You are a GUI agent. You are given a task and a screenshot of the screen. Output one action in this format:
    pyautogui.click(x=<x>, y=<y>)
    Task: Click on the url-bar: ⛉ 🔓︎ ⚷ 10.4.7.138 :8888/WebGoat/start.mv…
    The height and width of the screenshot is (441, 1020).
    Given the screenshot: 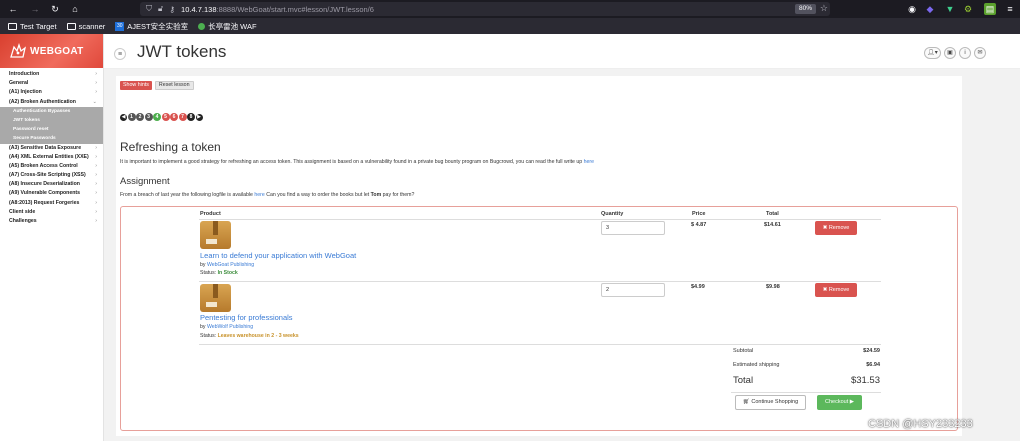 What is the action you would take?
    pyautogui.click(x=485, y=9)
    